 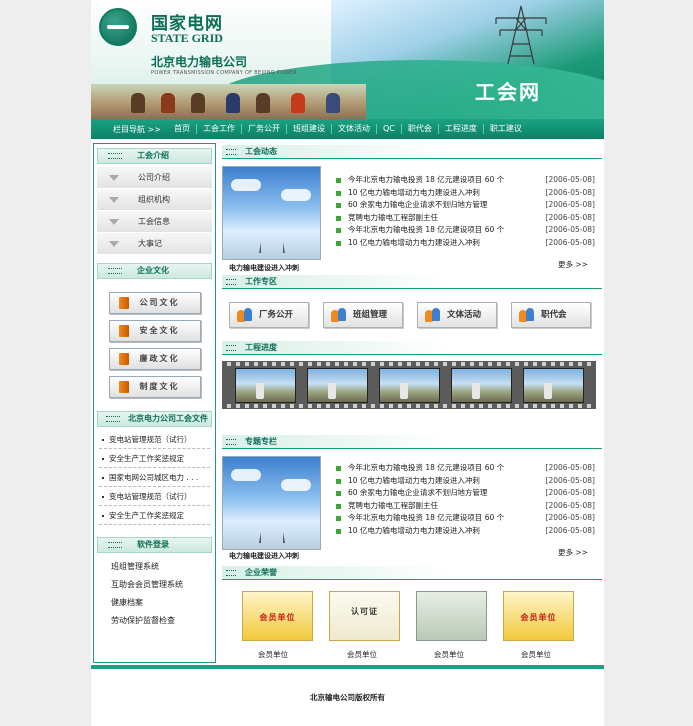 I want to click on culture-button-label: 安全文化, so click(x=159, y=330).